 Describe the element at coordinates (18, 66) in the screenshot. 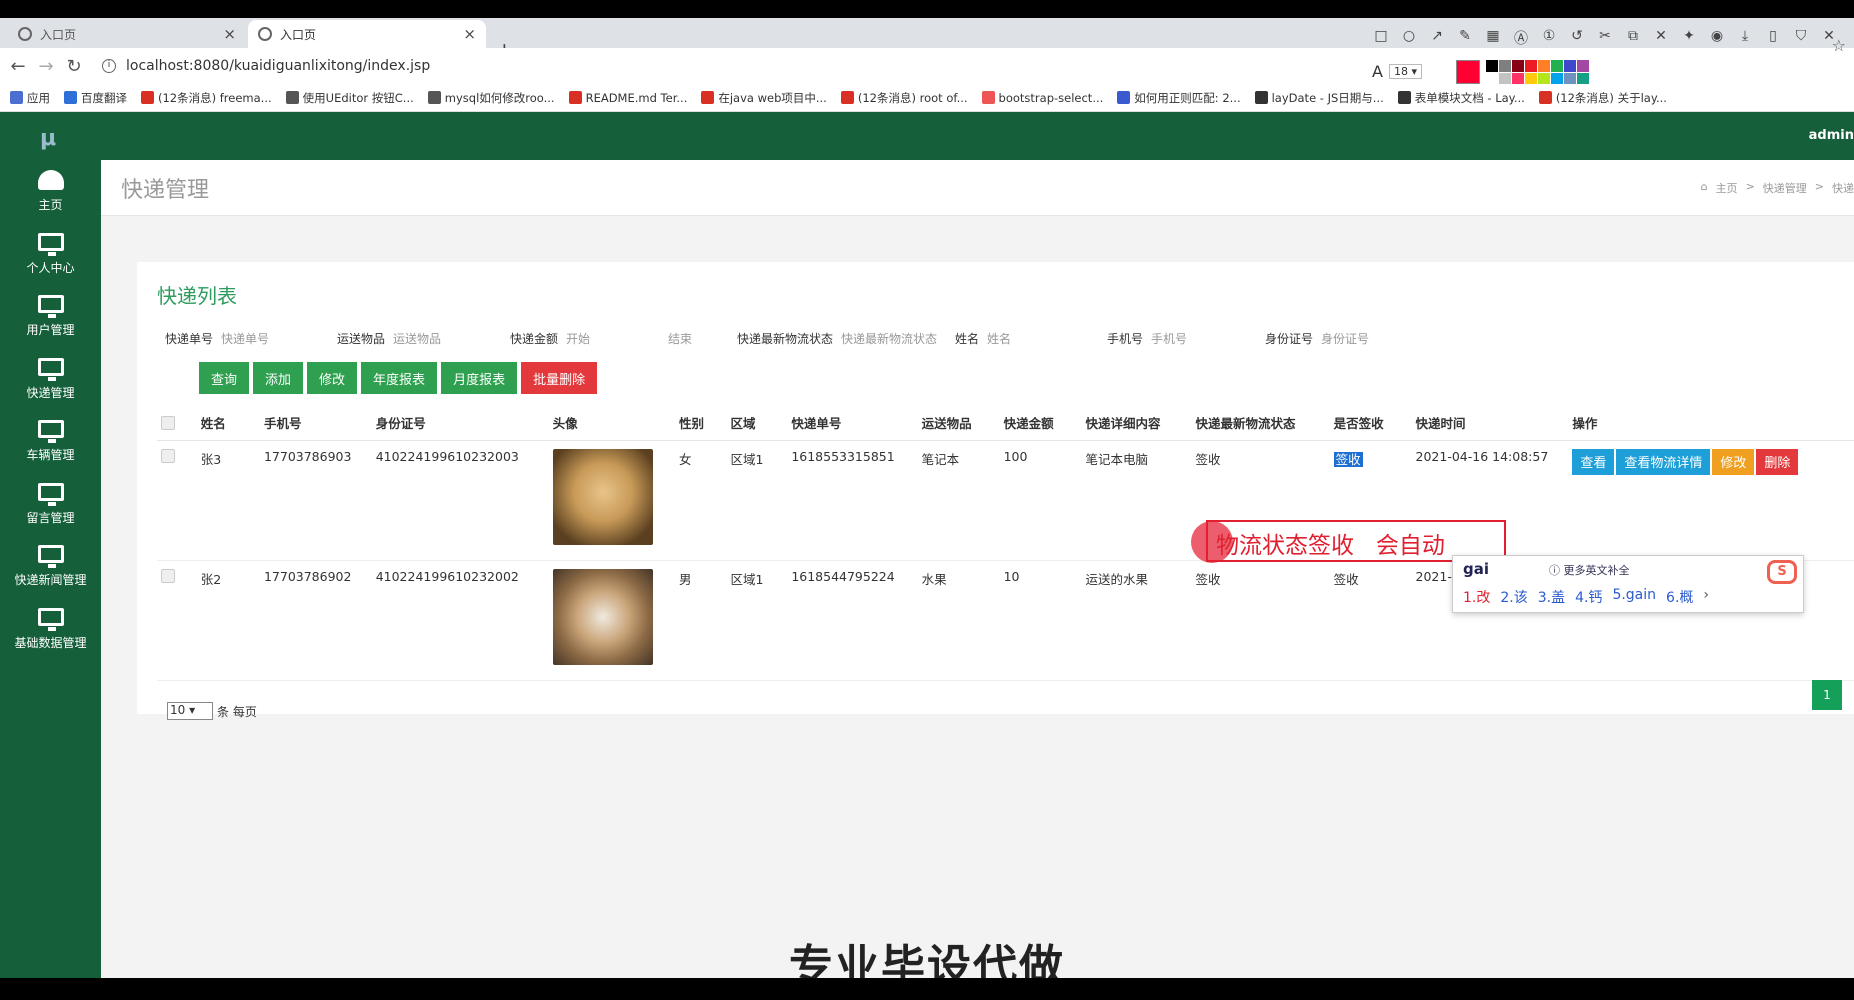

I see `back-icon: ←` at that location.